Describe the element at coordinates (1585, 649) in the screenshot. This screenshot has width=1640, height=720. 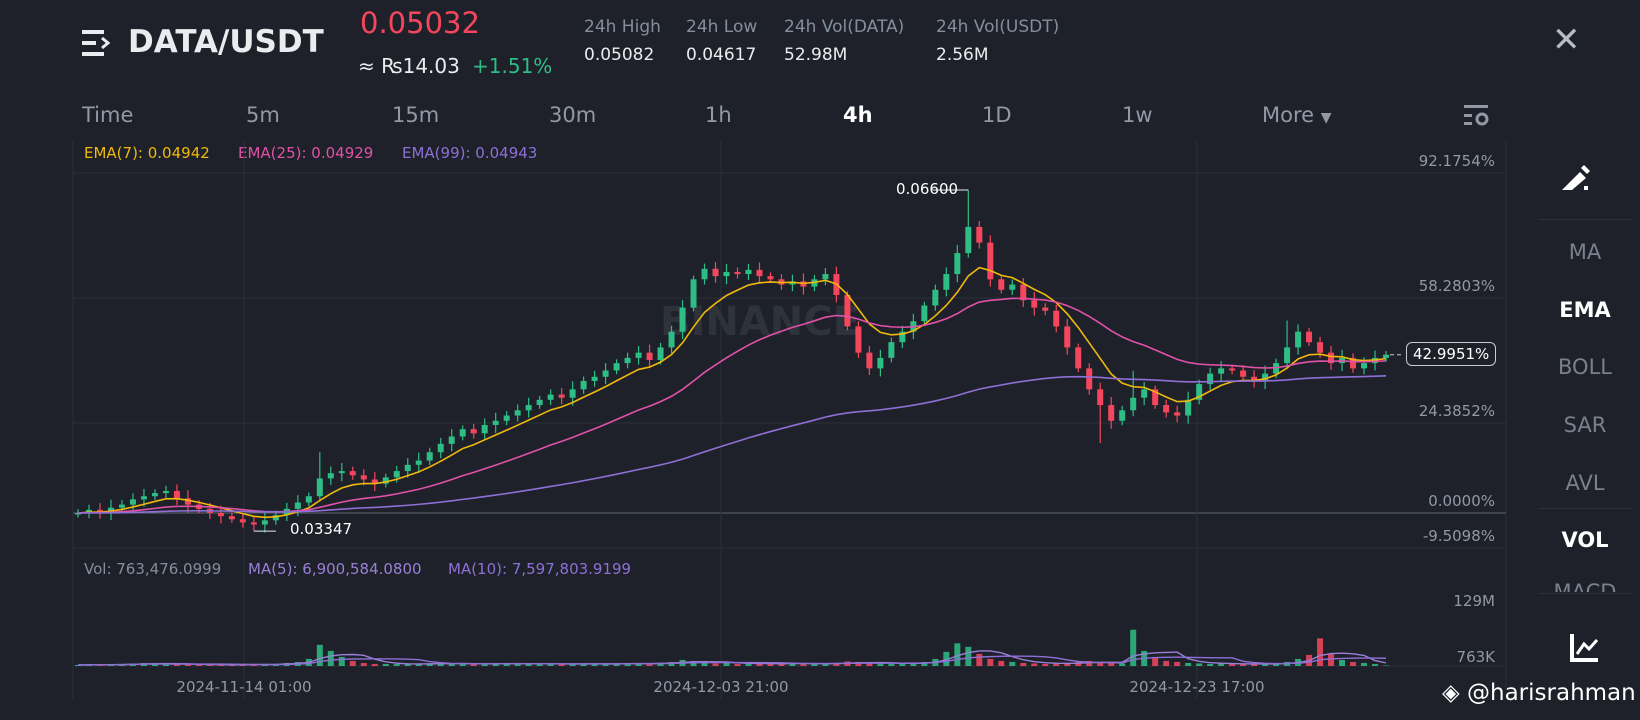
I see `chart-type-icon` at that location.